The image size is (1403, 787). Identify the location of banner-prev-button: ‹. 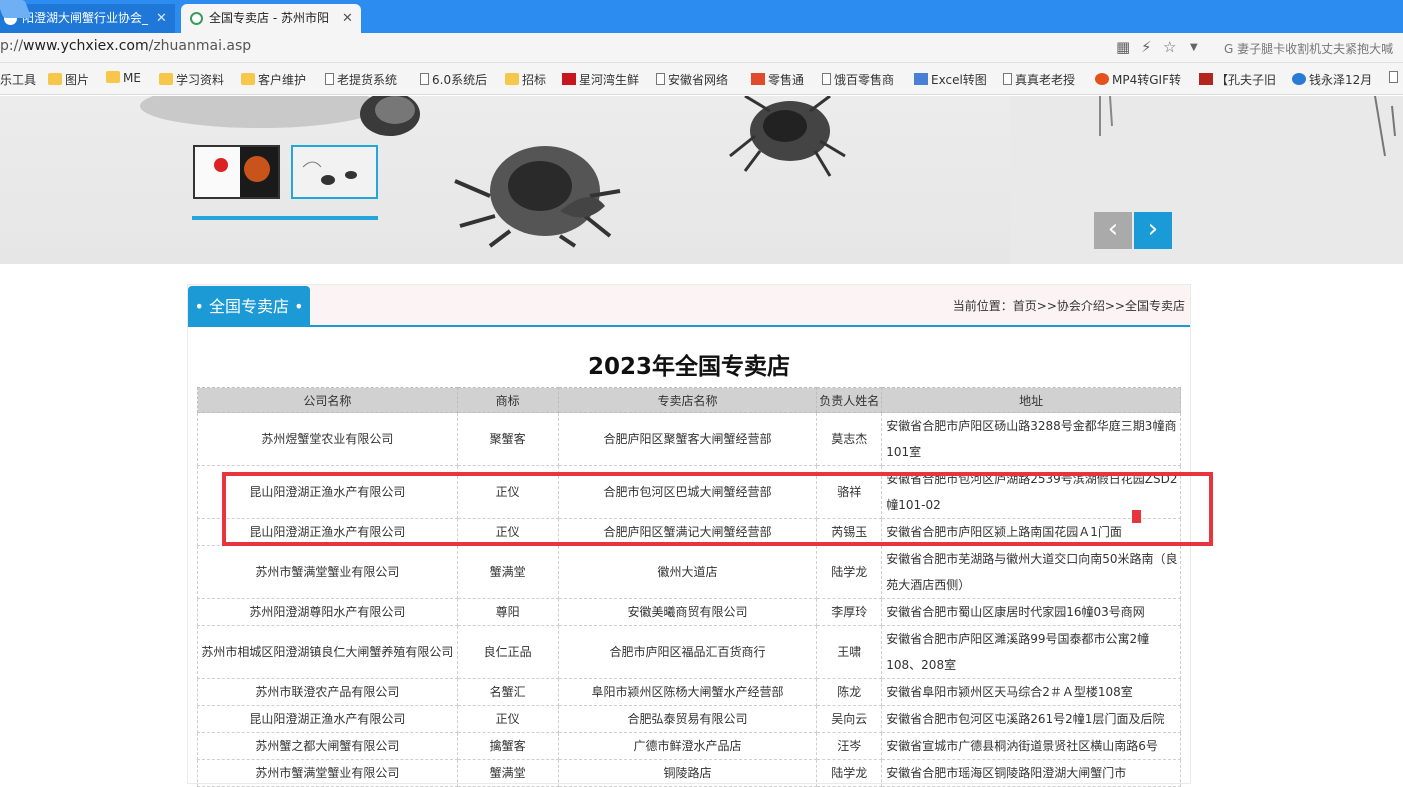
(1113, 230).